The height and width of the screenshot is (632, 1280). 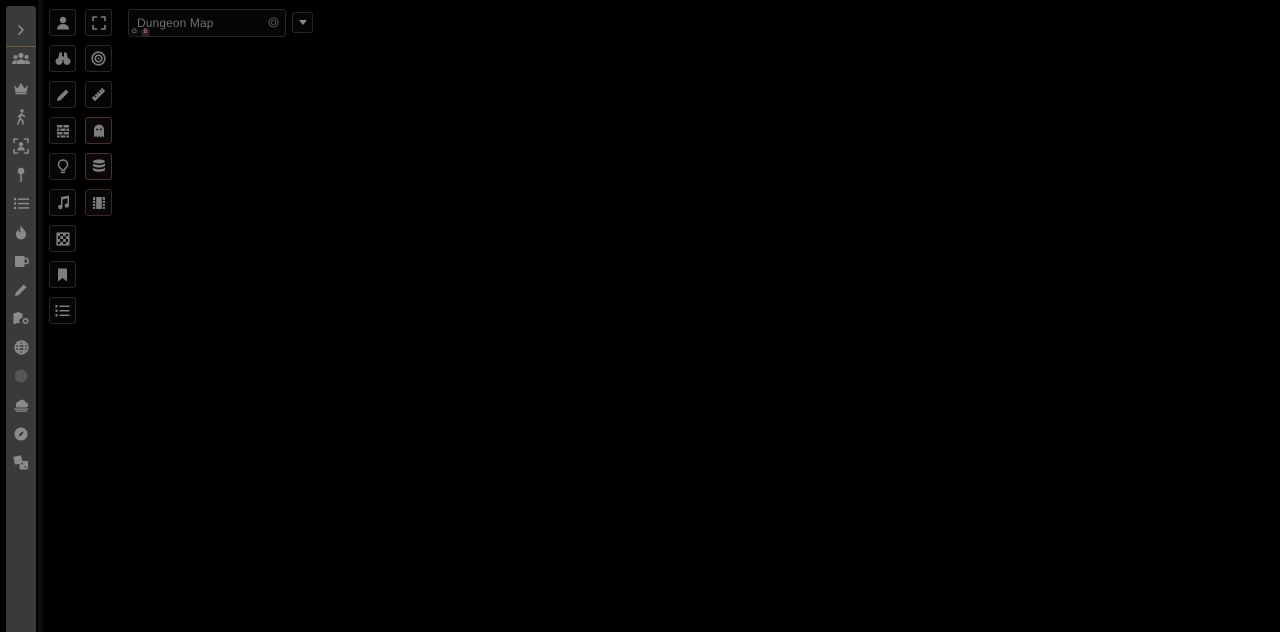 I want to click on sidebar-item-globe, so click(x=21, y=347).